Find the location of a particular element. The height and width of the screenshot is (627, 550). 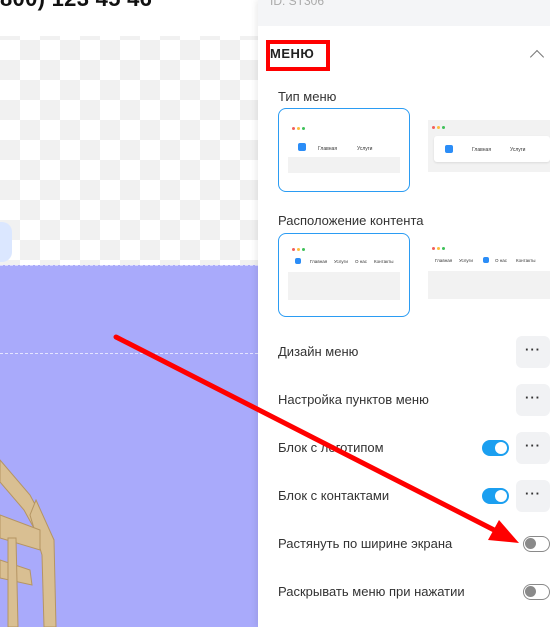

row-label: Растянуть по ширине экрана is located at coordinates (365, 543).